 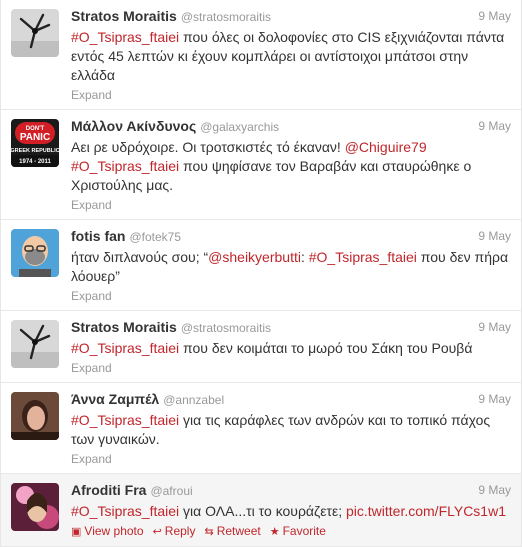 What do you see at coordinates (386, 147) in the screenshot?
I see `mention-link: @Chiguire79` at bounding box center [386, 147].